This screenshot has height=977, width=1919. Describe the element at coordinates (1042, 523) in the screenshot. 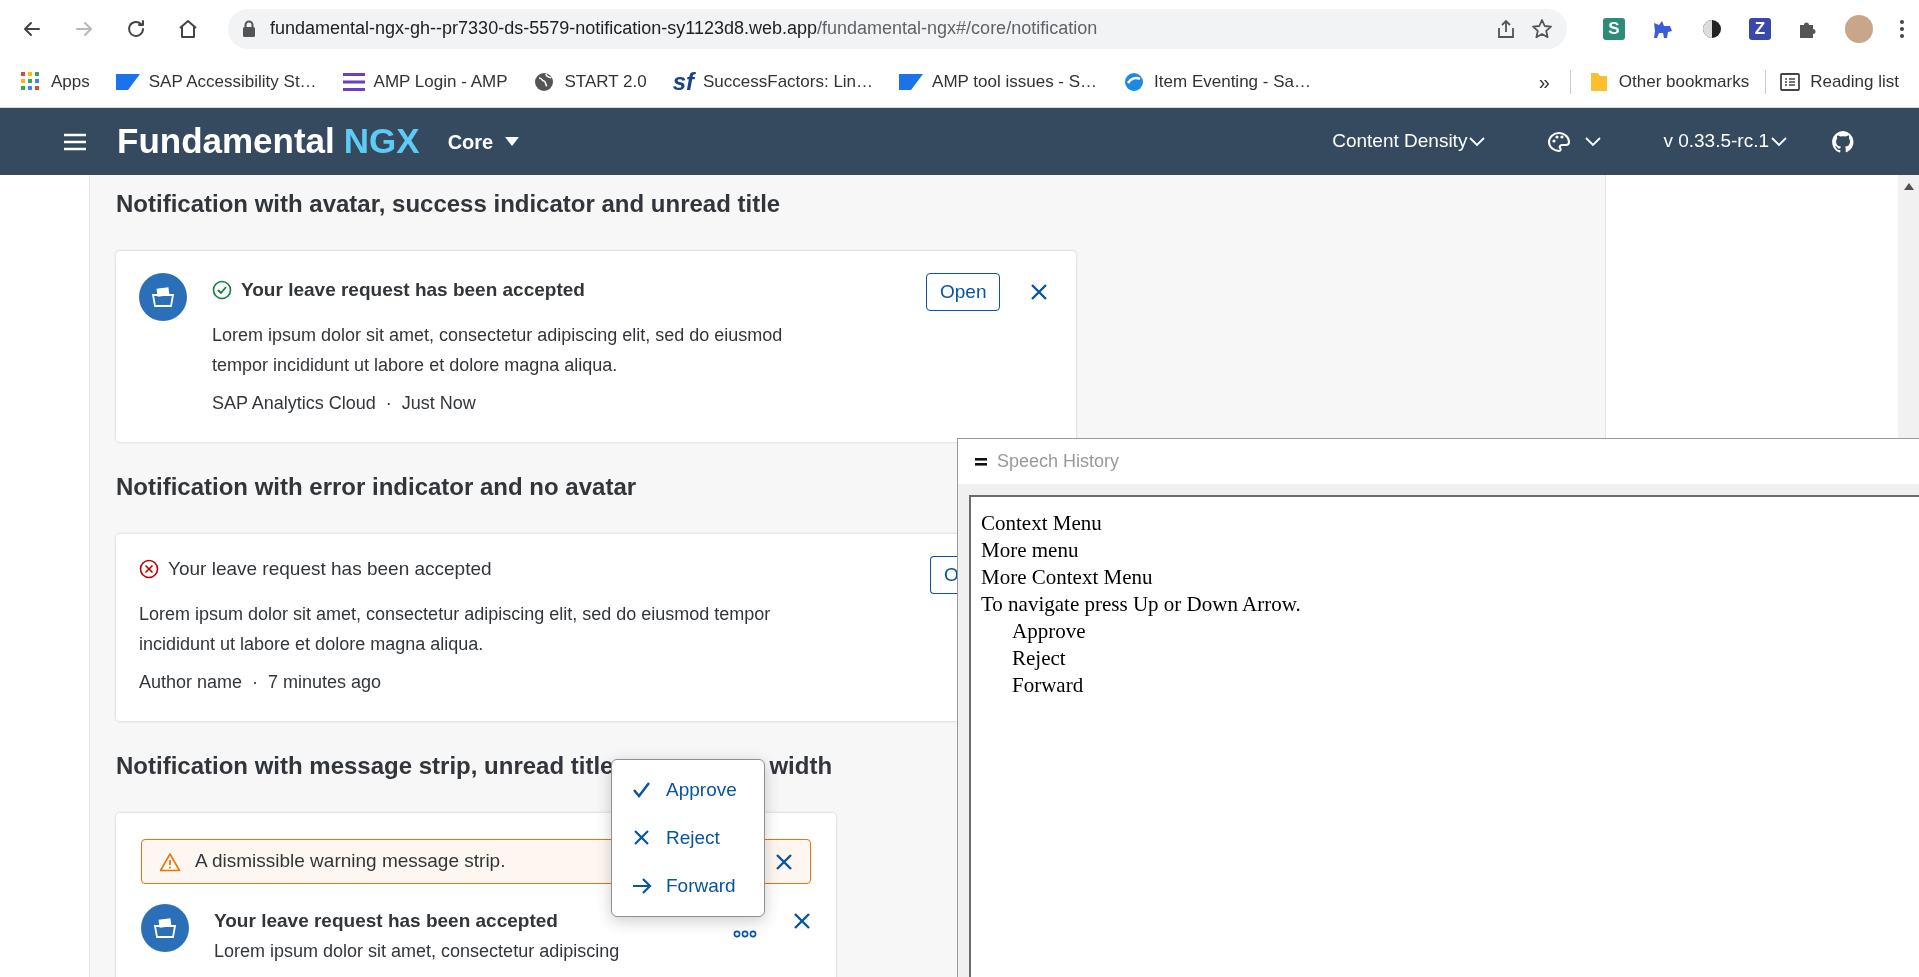

I see `speech-line: Context Menu` at that location.